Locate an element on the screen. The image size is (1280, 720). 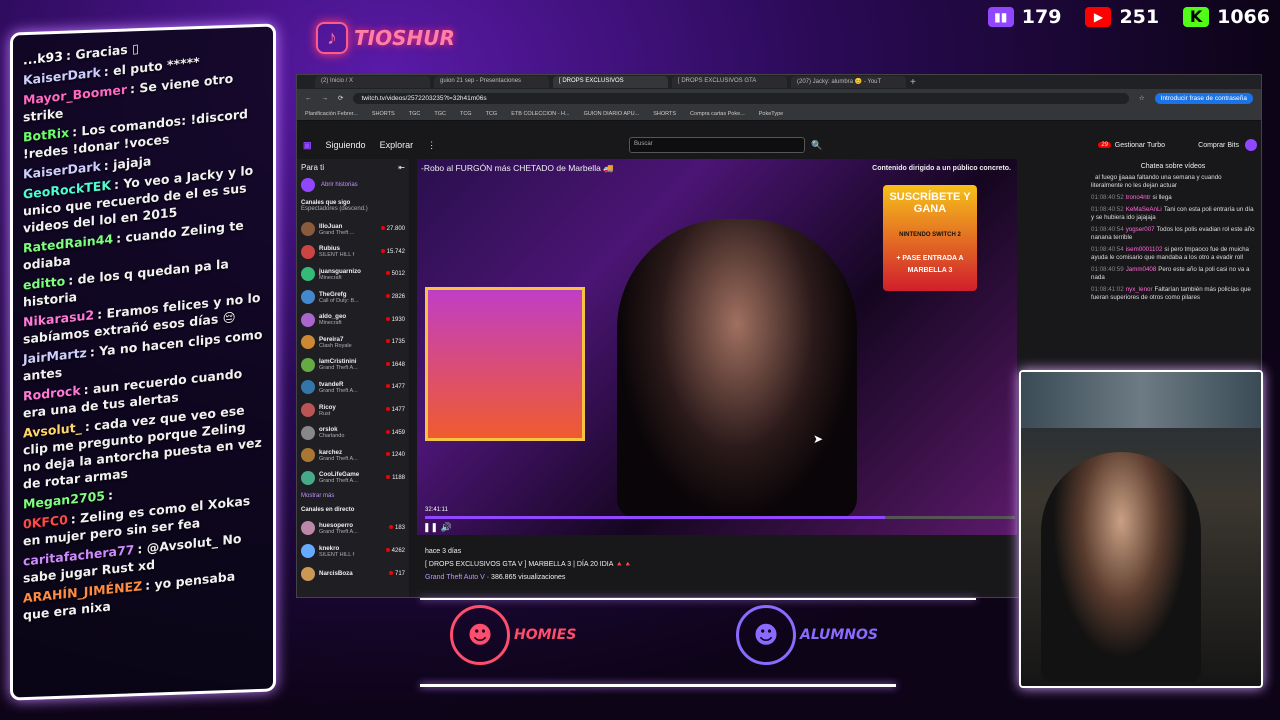
sort-label: Espectadores (descend.) is located at coordinates (353, 209).